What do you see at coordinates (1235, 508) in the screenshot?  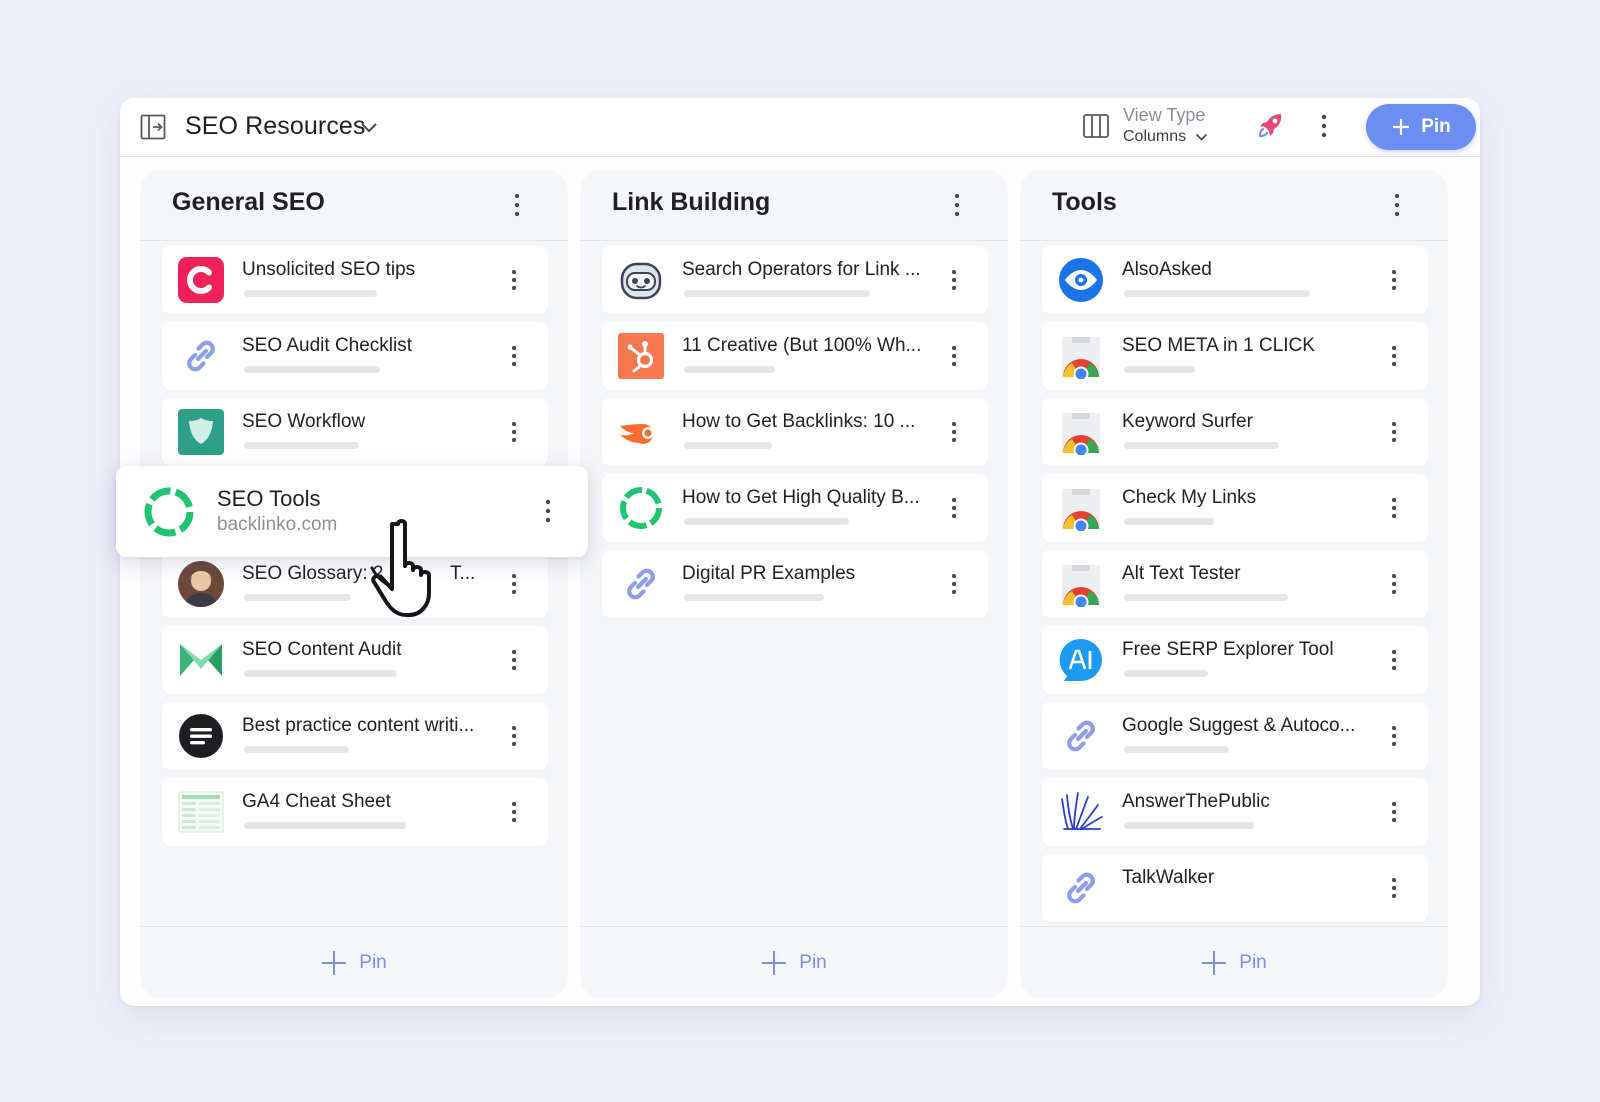 I see `pin-card: Check My Links` at bounding box center [1235, 508].